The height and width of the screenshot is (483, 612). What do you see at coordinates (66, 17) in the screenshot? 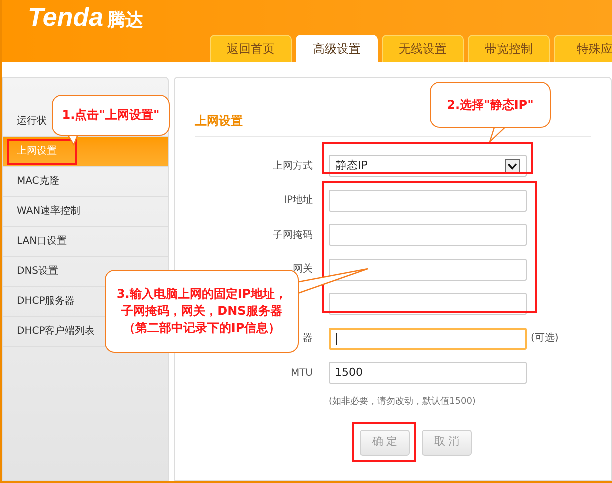
I see `brand-logo: Tenda` at bounding box center [66, 17].